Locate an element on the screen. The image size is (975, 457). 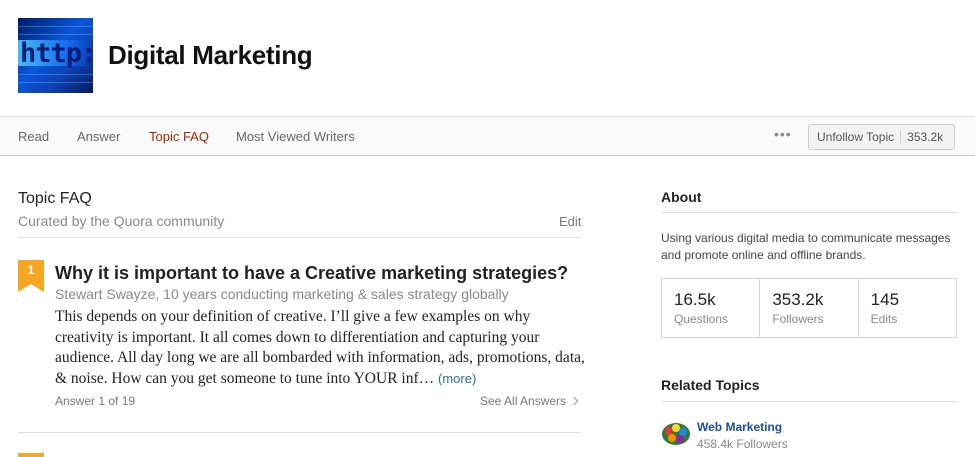
follower-count: 353.2k is located at coordinates (925, 137).